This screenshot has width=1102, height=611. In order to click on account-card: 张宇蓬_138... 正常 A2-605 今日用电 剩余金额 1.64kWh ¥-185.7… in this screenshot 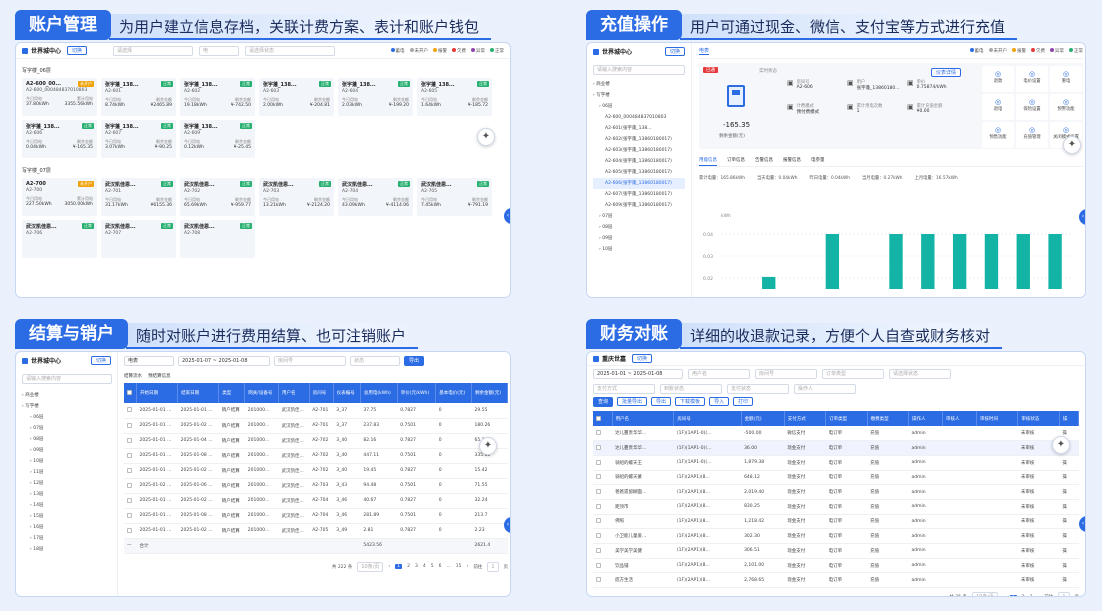, I will do `click(454, 97)`.